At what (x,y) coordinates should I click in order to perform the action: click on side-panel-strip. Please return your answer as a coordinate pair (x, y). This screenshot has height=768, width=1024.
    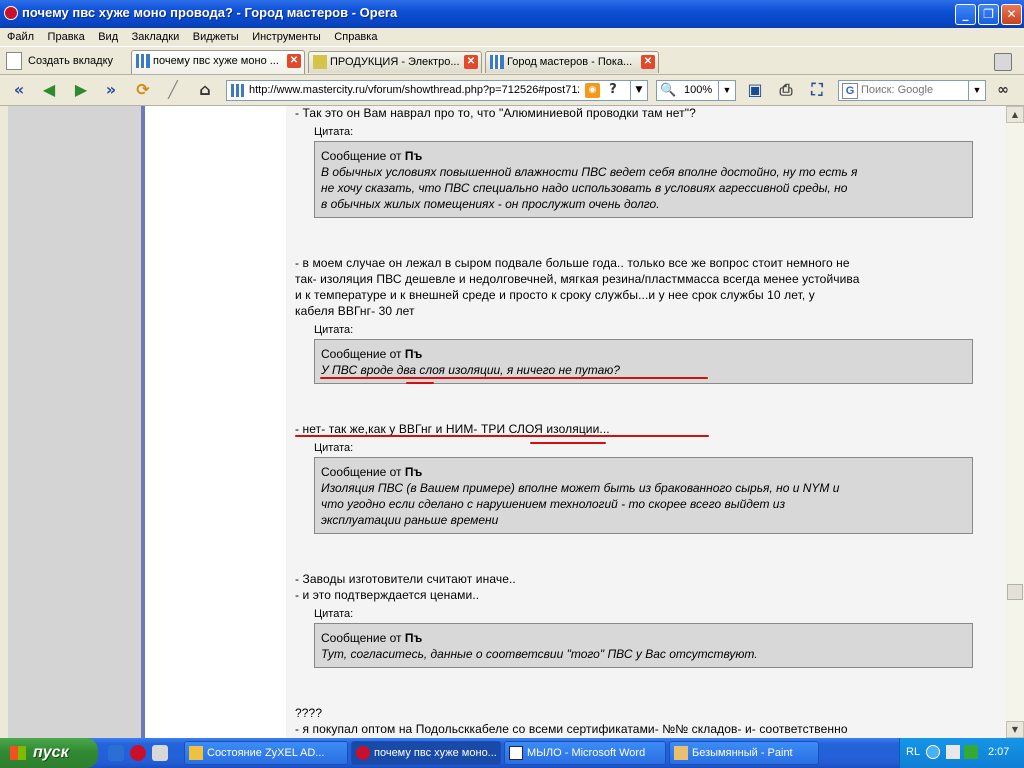
    Looking at the image, I should click on (4, 422).